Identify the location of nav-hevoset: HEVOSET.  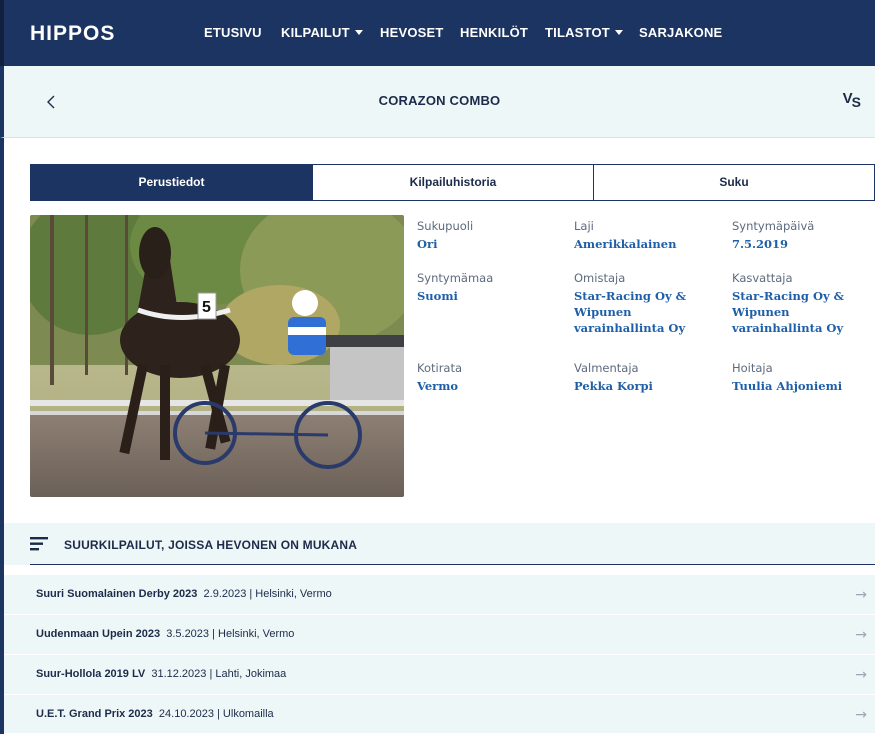
(412, 33).